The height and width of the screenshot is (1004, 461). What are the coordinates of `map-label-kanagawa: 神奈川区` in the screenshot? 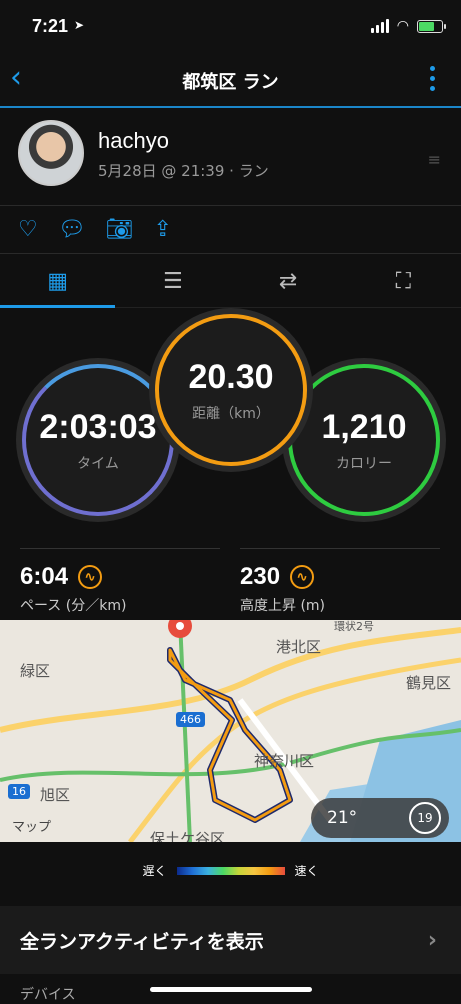 It's located at (284, 761).